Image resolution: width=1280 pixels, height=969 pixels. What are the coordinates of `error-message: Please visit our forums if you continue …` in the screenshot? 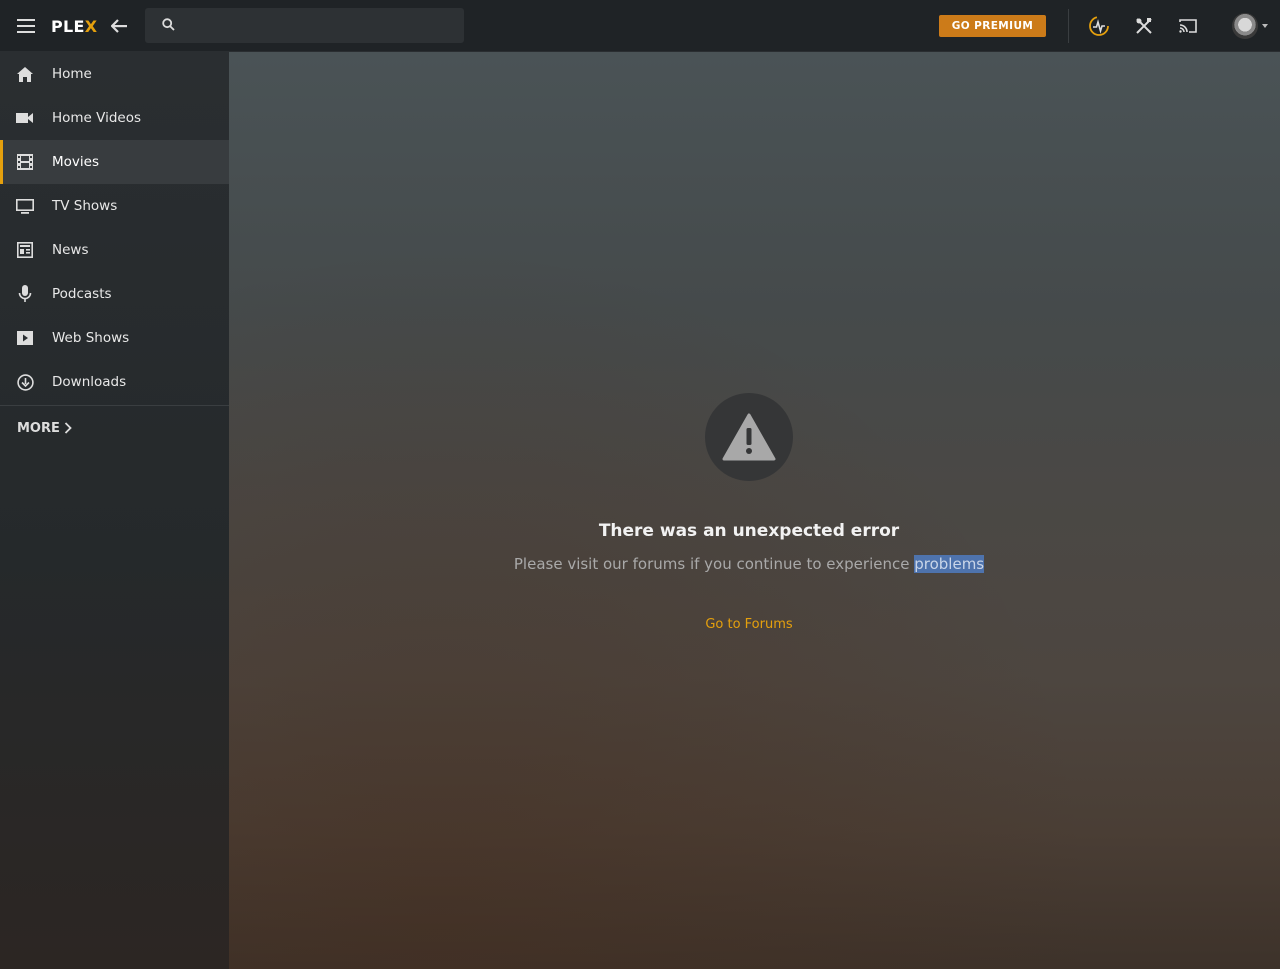 It's located at (749, 564).